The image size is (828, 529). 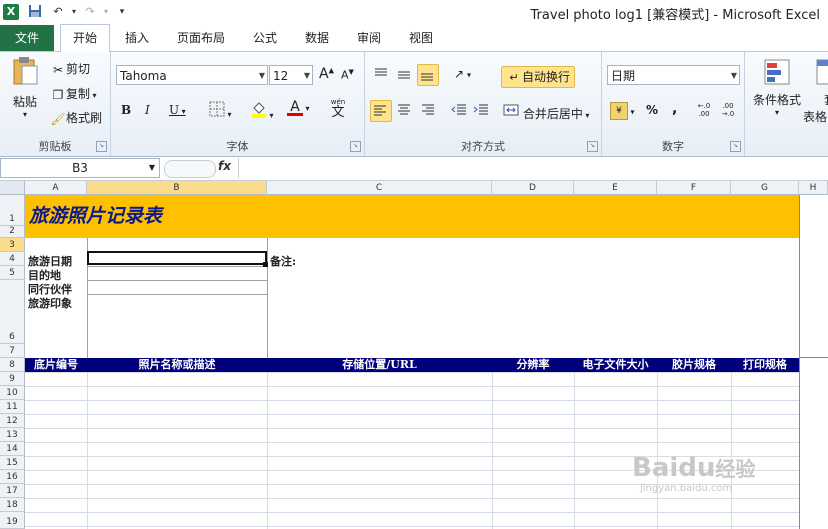 I want to click on insert-function-button: fx, so click(x=224, y=166).